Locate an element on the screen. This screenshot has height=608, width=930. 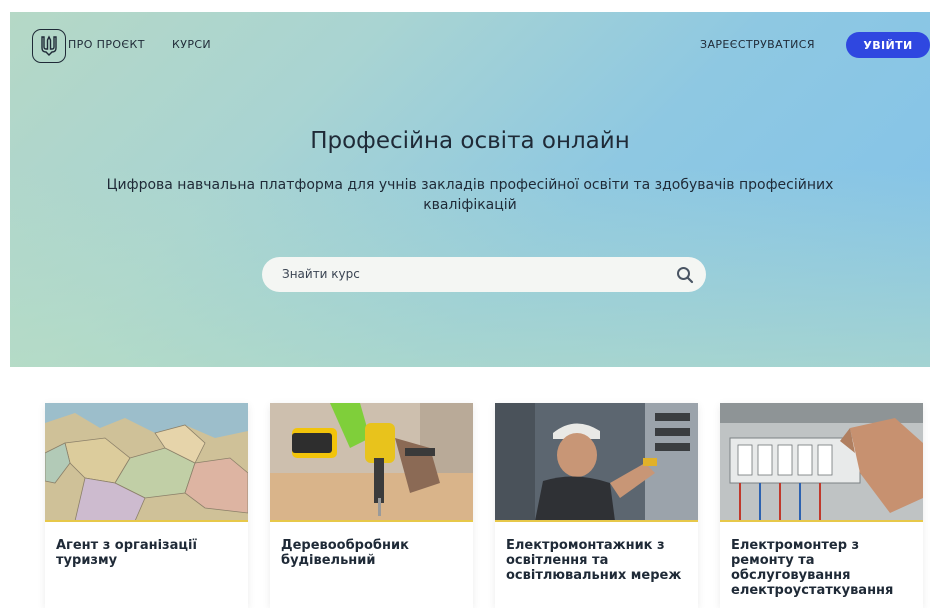
search-input: Знайти курс is located at coordinates (484, 274).